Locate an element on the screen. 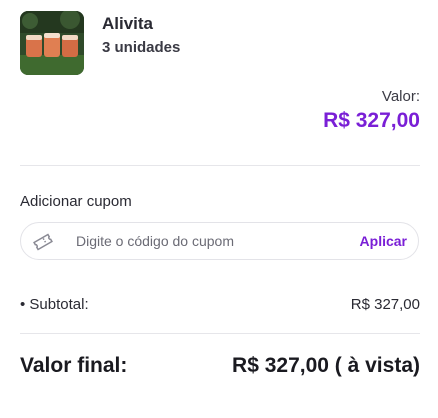  product-quantity: 3 unidades is located at coordinates (141, 47).